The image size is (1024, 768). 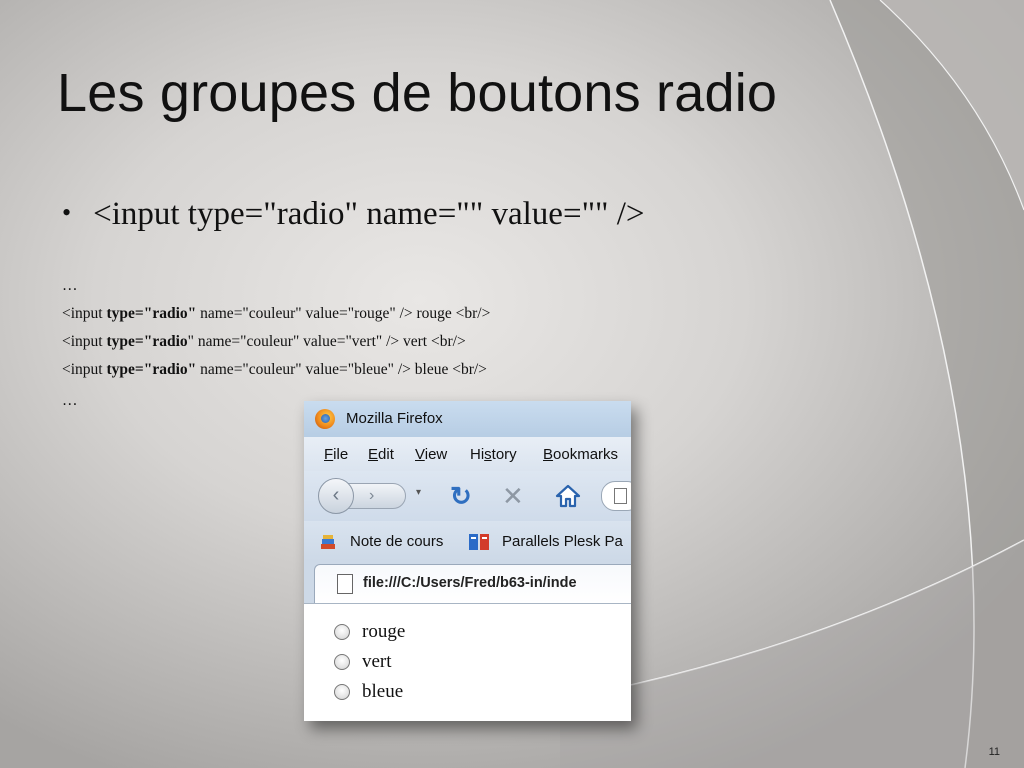 I want to click on bookmark-note-de-cours: Note de cours, so click(x=396, y=541).